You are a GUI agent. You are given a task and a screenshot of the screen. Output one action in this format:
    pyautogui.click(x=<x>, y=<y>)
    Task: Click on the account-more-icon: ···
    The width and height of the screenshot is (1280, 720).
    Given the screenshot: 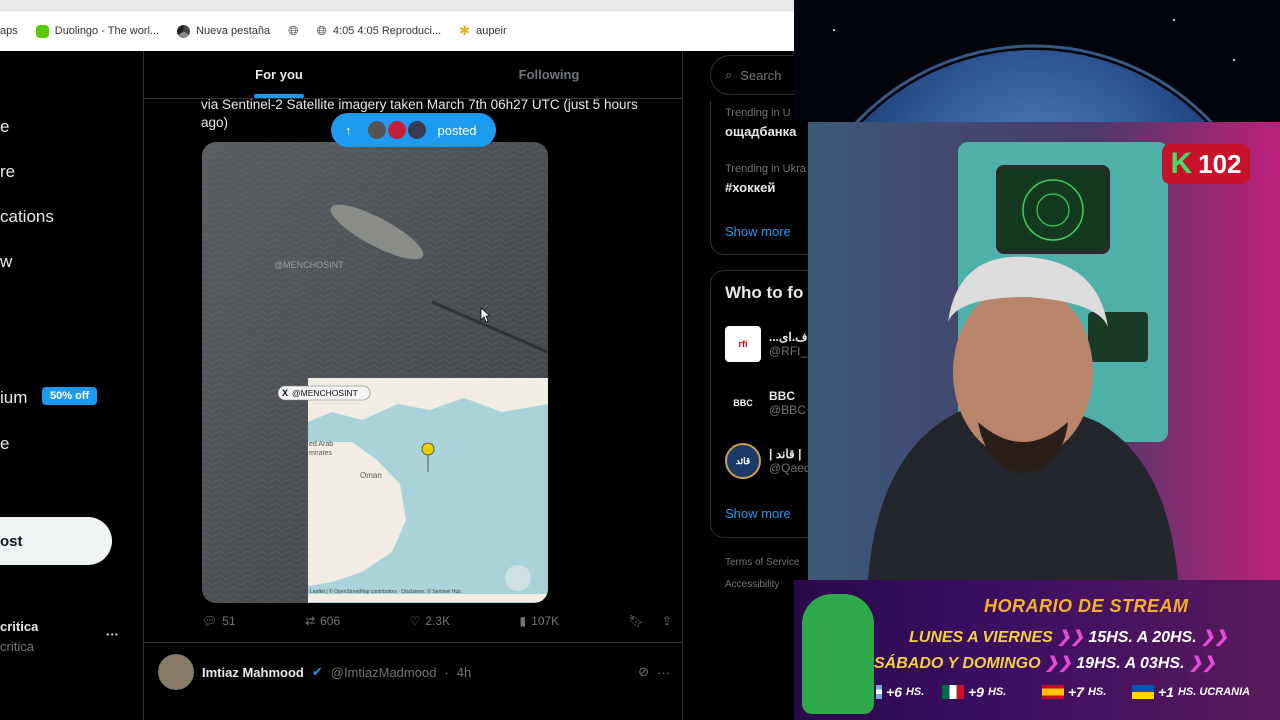 What is the action you would take?
    pyautogui.click(x=112, y=634)
    